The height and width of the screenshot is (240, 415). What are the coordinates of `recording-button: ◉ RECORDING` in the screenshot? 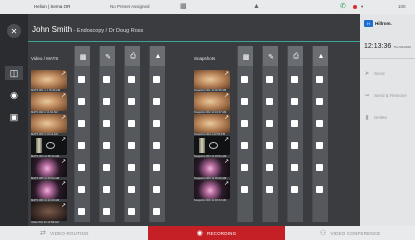 It's located at (216, 233).